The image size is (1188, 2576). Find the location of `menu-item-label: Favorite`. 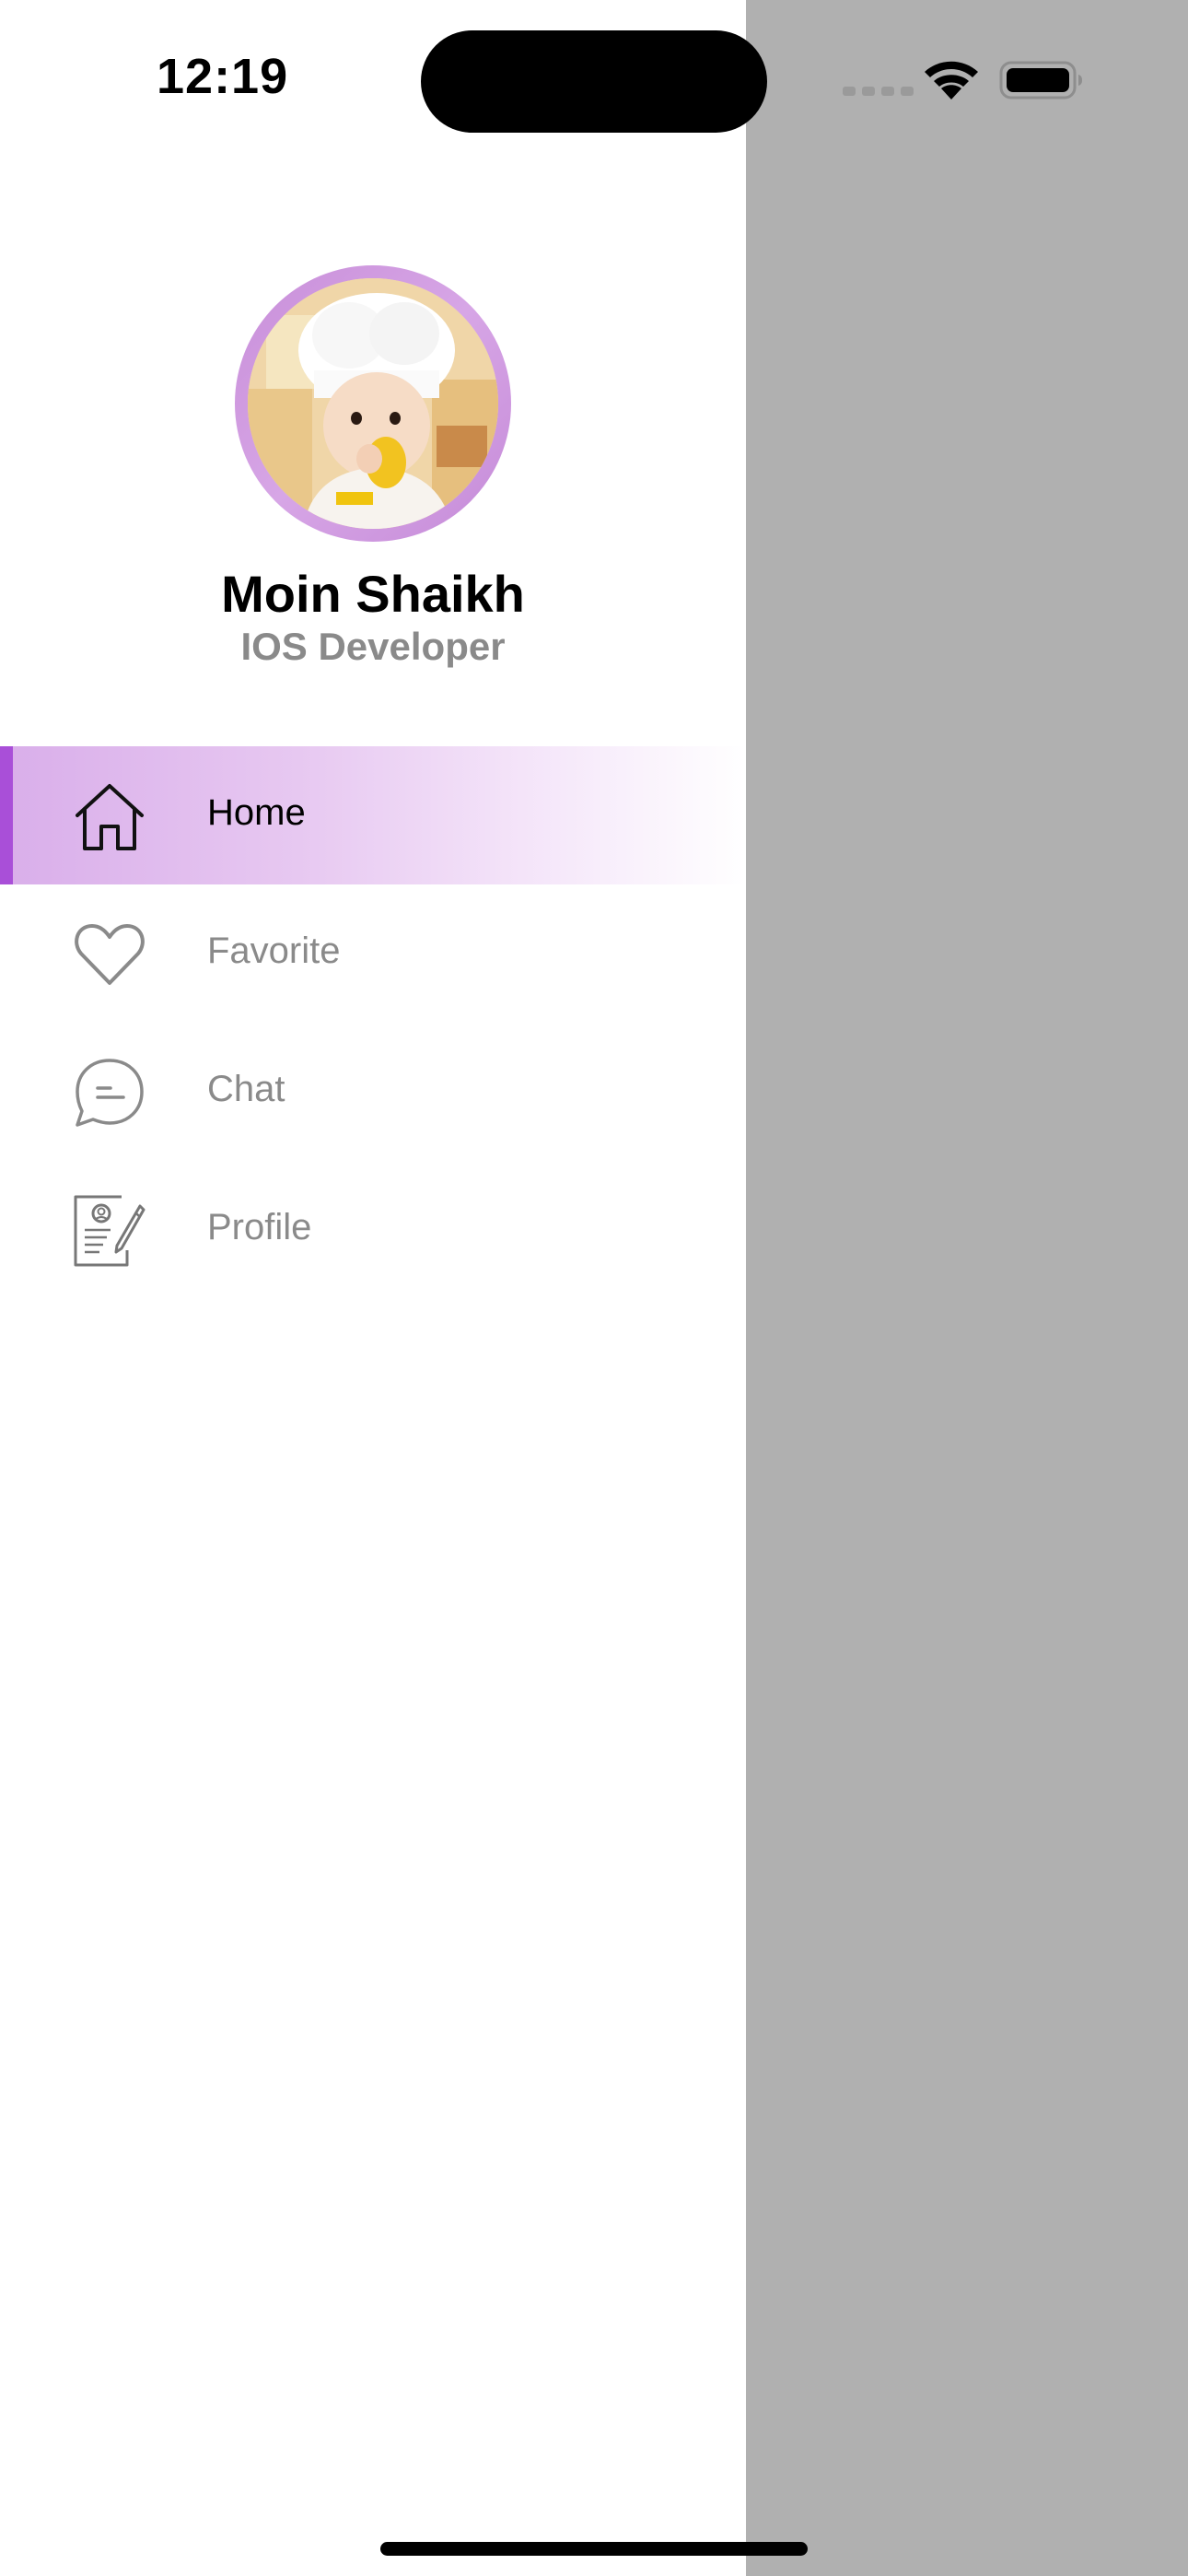

menu-item-label: Favorite is located at coordinates (274, 951).